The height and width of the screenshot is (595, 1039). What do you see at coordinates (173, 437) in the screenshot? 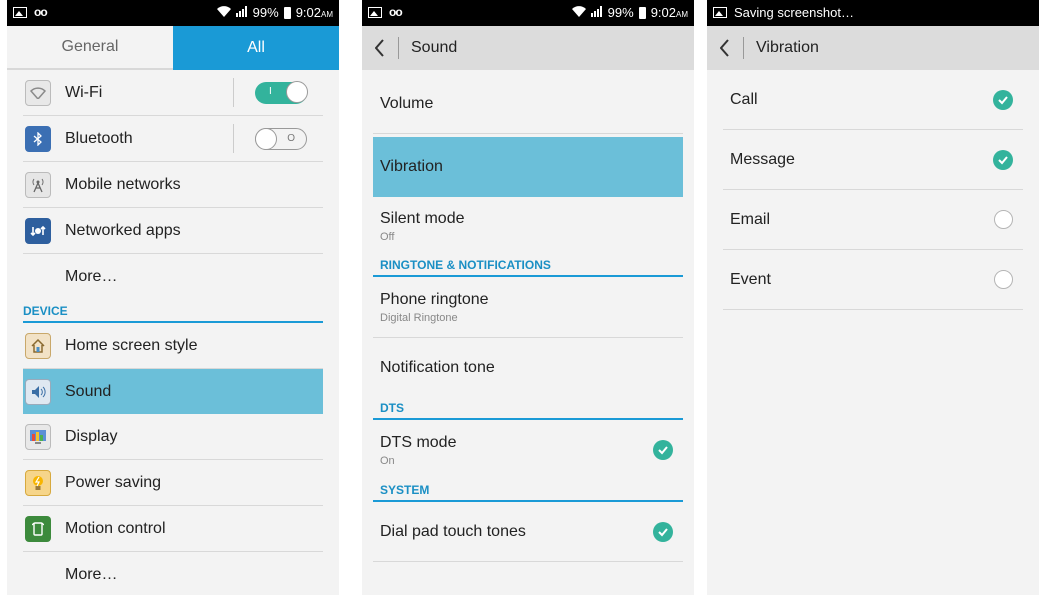
I see `settings-item-display: Display` at bounding box center [173, 437].